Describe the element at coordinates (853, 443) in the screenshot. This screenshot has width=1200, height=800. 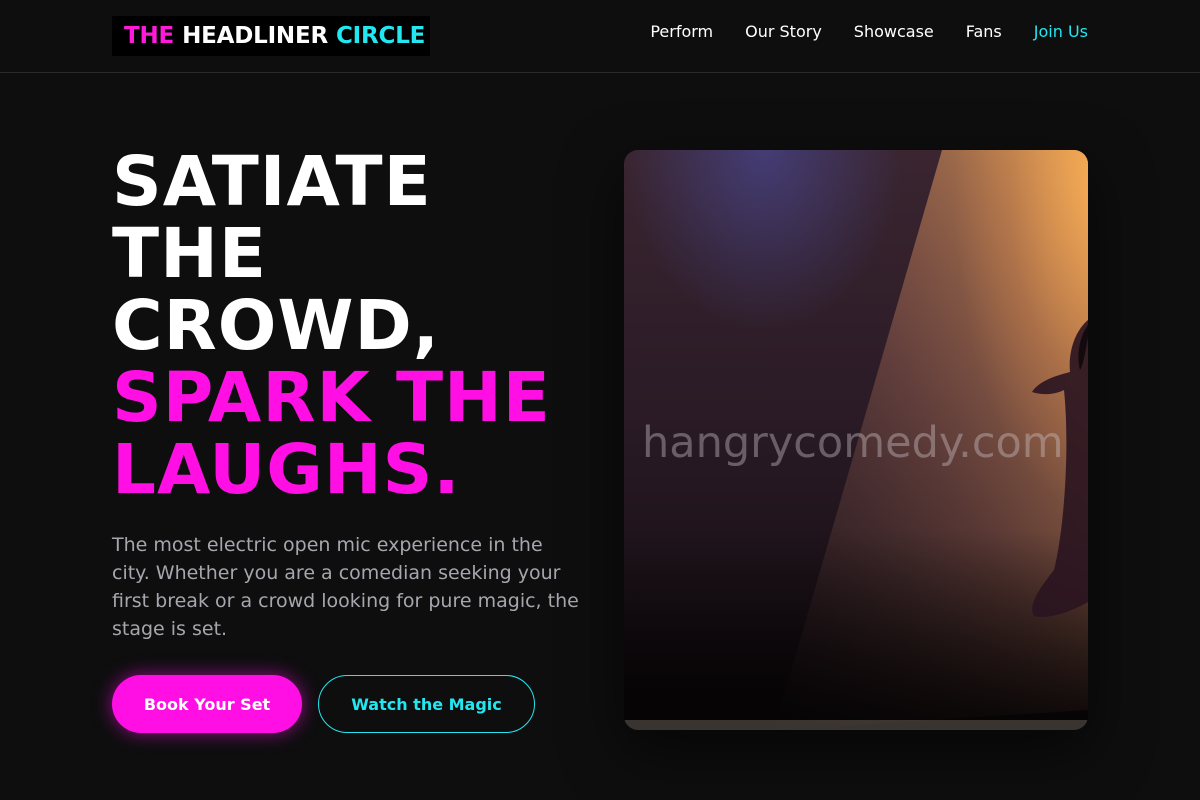
I see `watermark-text: hangrycomedy.com` at that location.